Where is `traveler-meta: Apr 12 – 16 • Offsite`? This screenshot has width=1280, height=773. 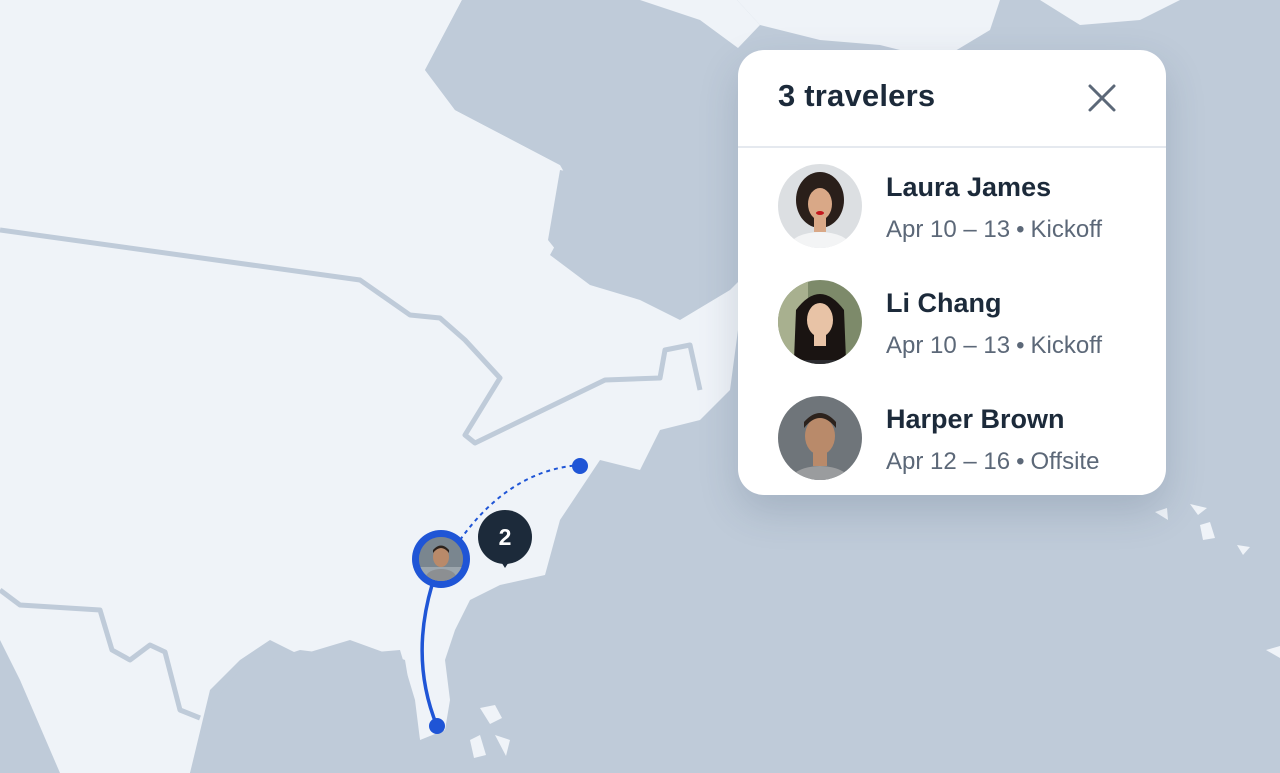
traveler-meta: Apr 12 – 16 • Offsite is located at coordinates (992, 462).